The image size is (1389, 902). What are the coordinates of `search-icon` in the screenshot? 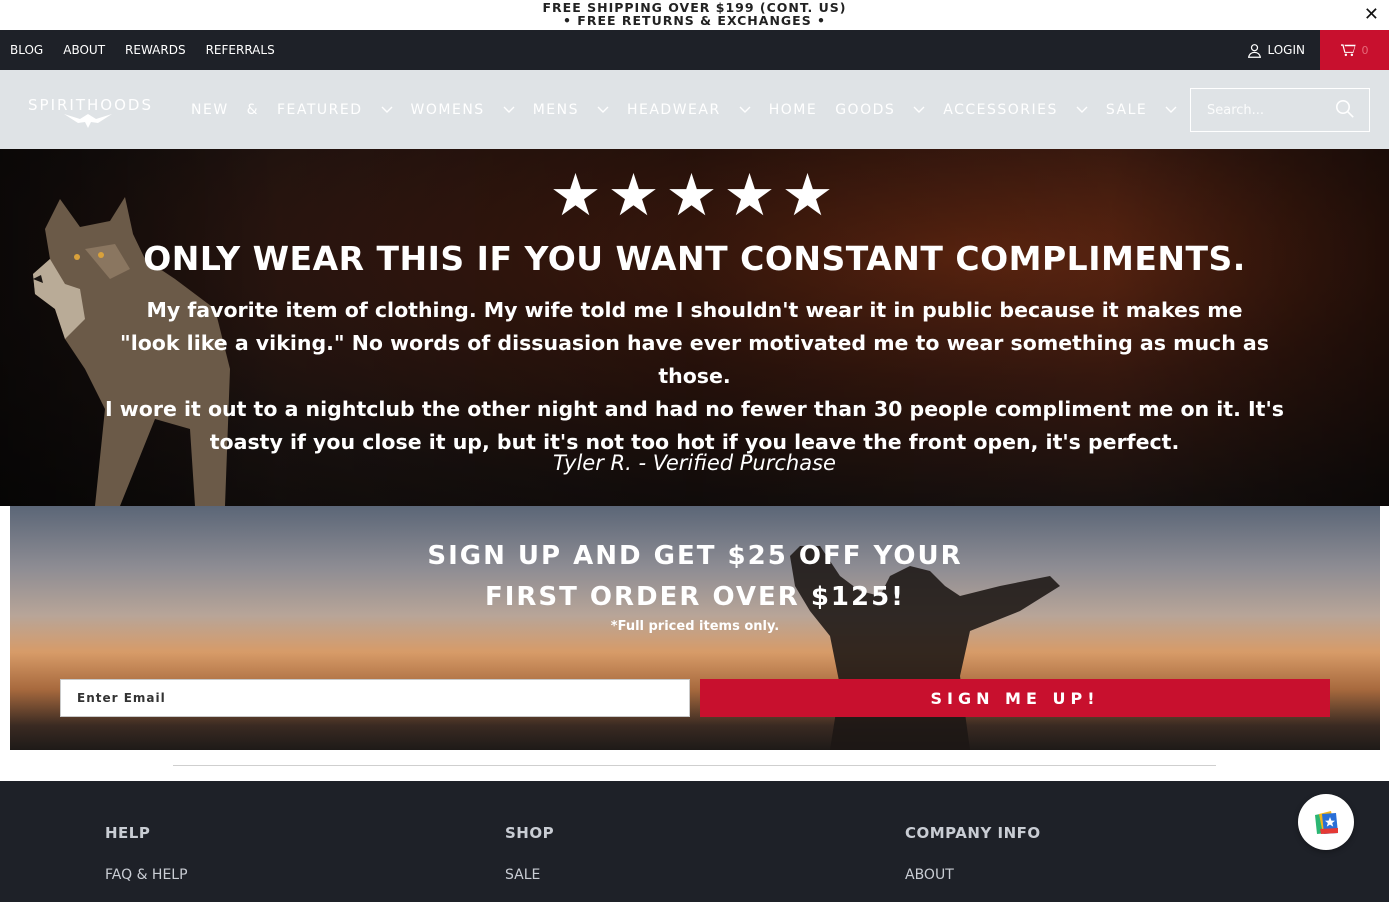 It's located at (1345, 109).